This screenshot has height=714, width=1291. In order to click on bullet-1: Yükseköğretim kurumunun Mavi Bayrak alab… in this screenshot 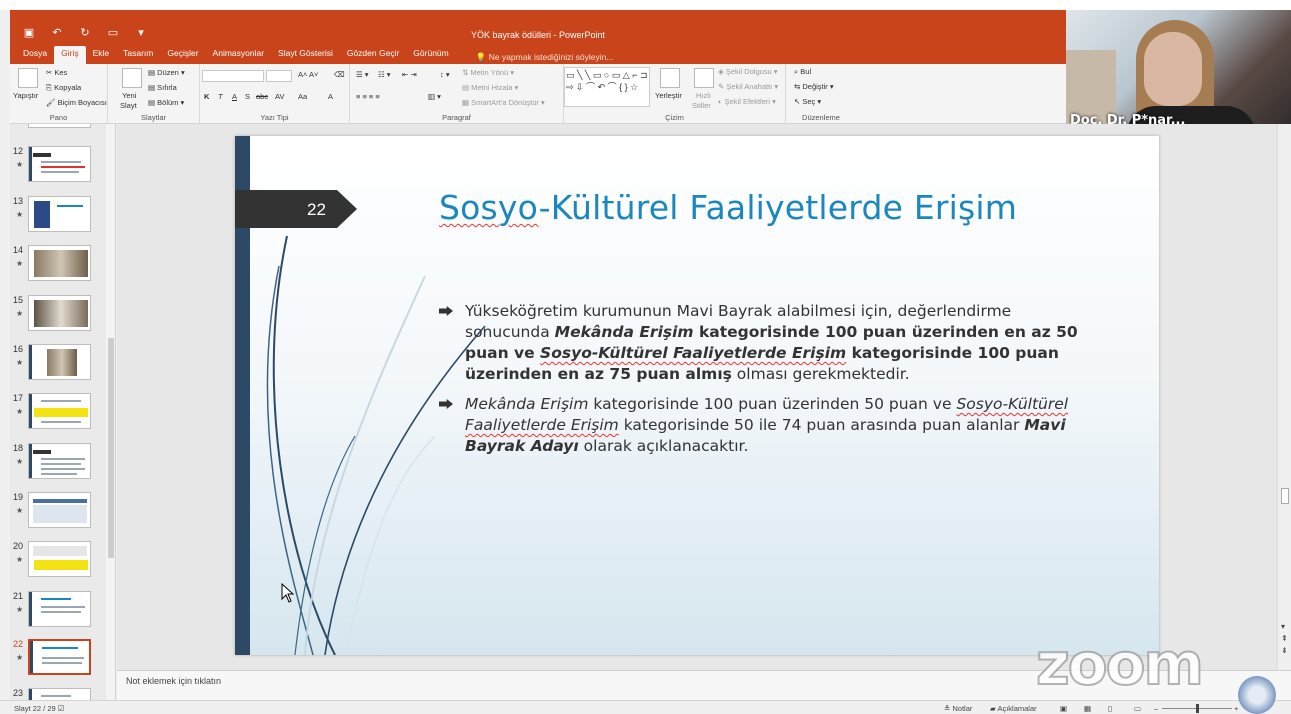, I will do `click(759, 343)`.